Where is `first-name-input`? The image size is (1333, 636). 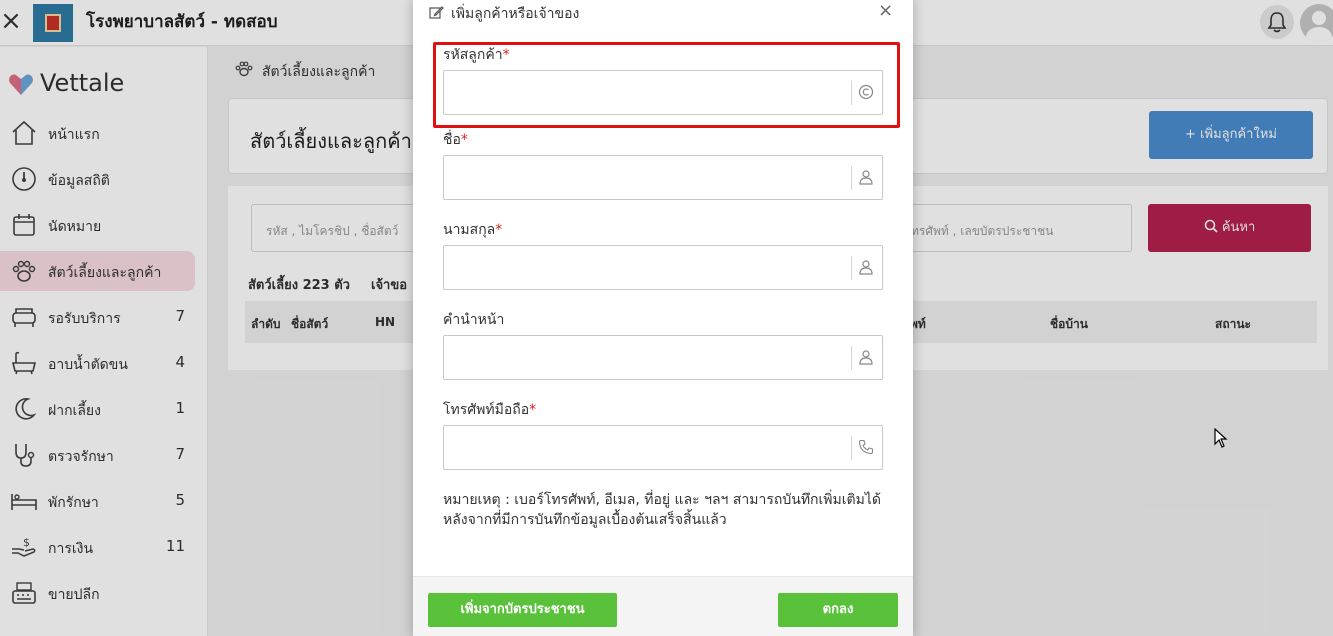 first-name-input is located at coordinates (663, 177).